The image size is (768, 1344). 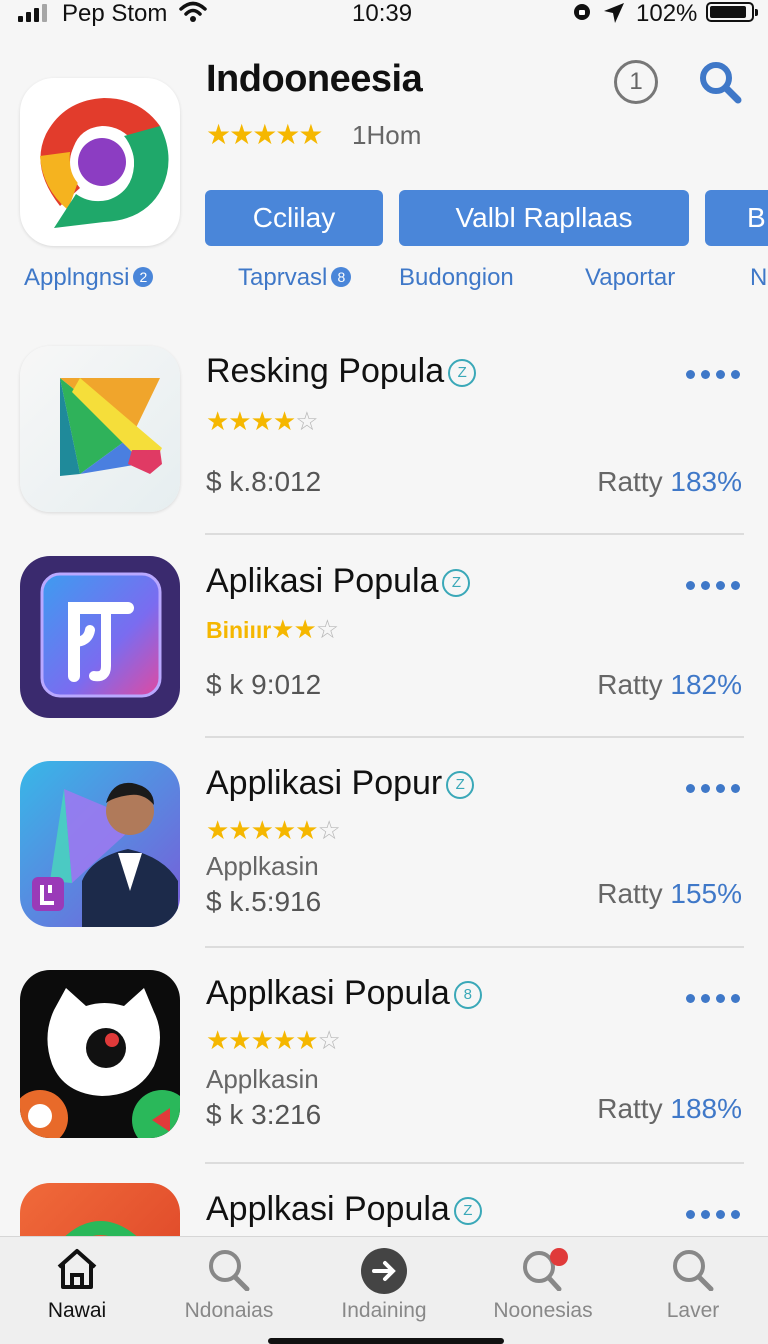 What do you see at coordinates (706, 1108) in the screenshot?
I see `rating-value: 188%` at bounding box center [706, 1108].